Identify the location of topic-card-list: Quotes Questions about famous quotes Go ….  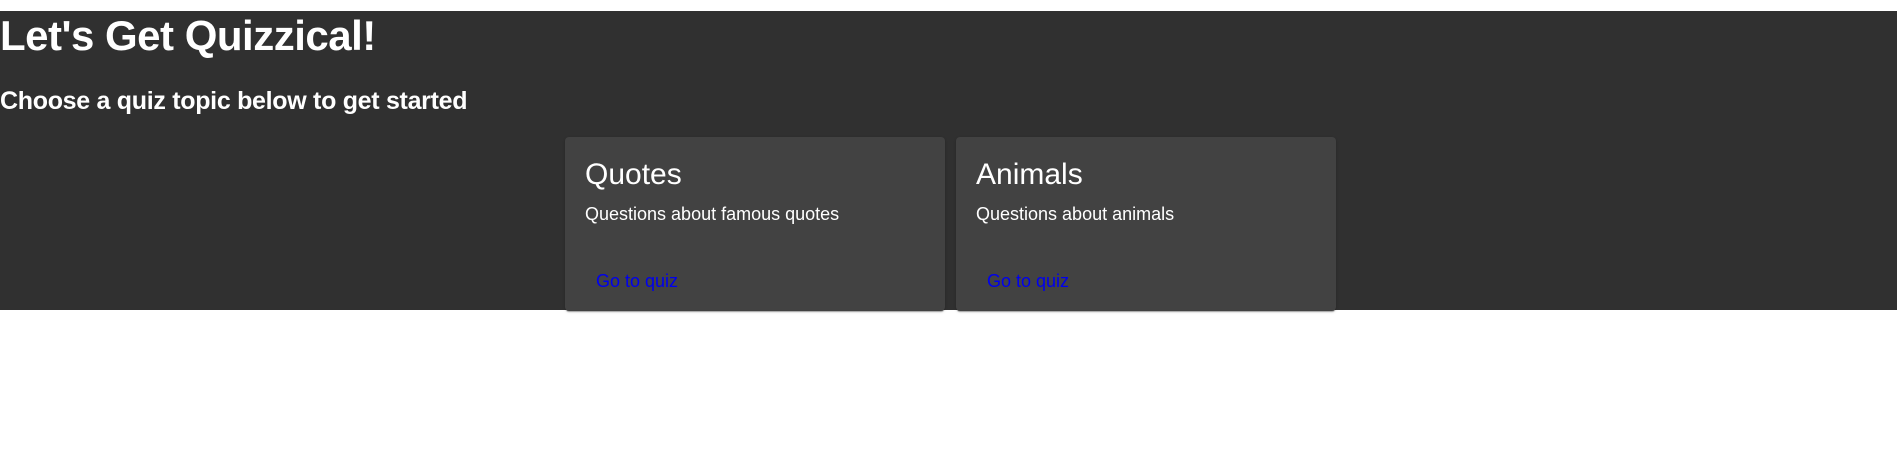
(950, 224).